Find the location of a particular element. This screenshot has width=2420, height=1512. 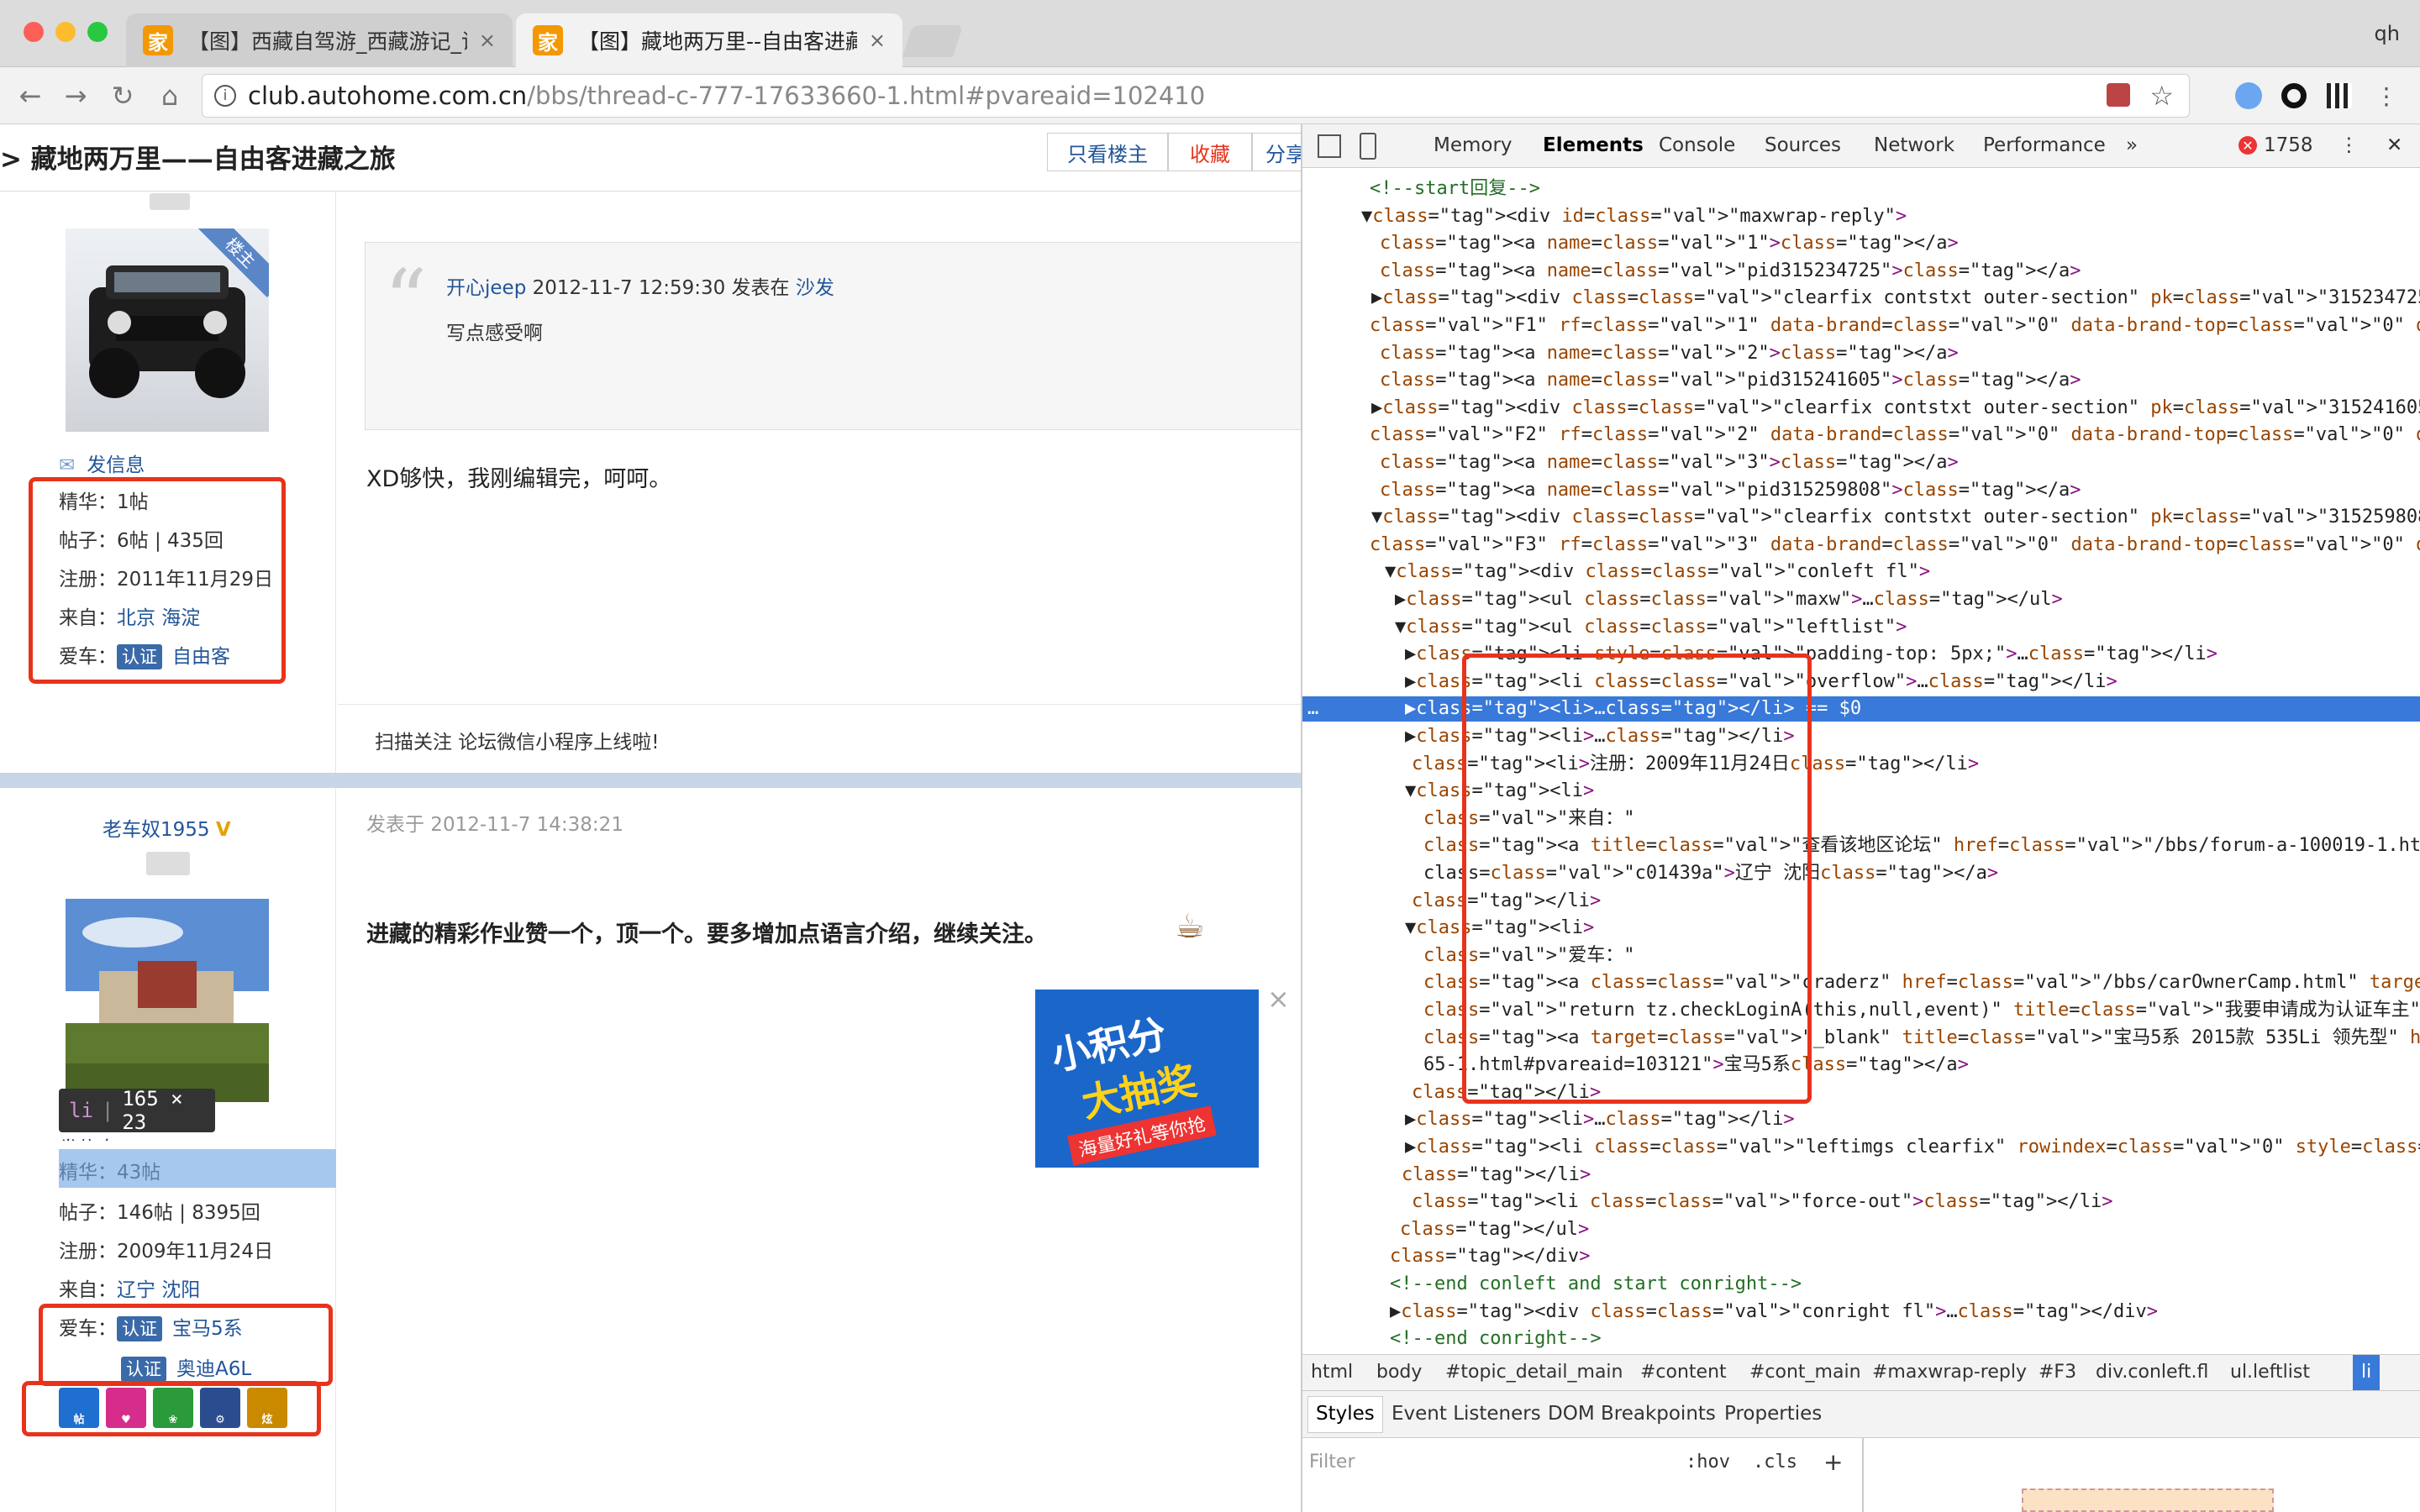

devtools-menu-icon: ⋮ is located at coordinates (2349, 145).